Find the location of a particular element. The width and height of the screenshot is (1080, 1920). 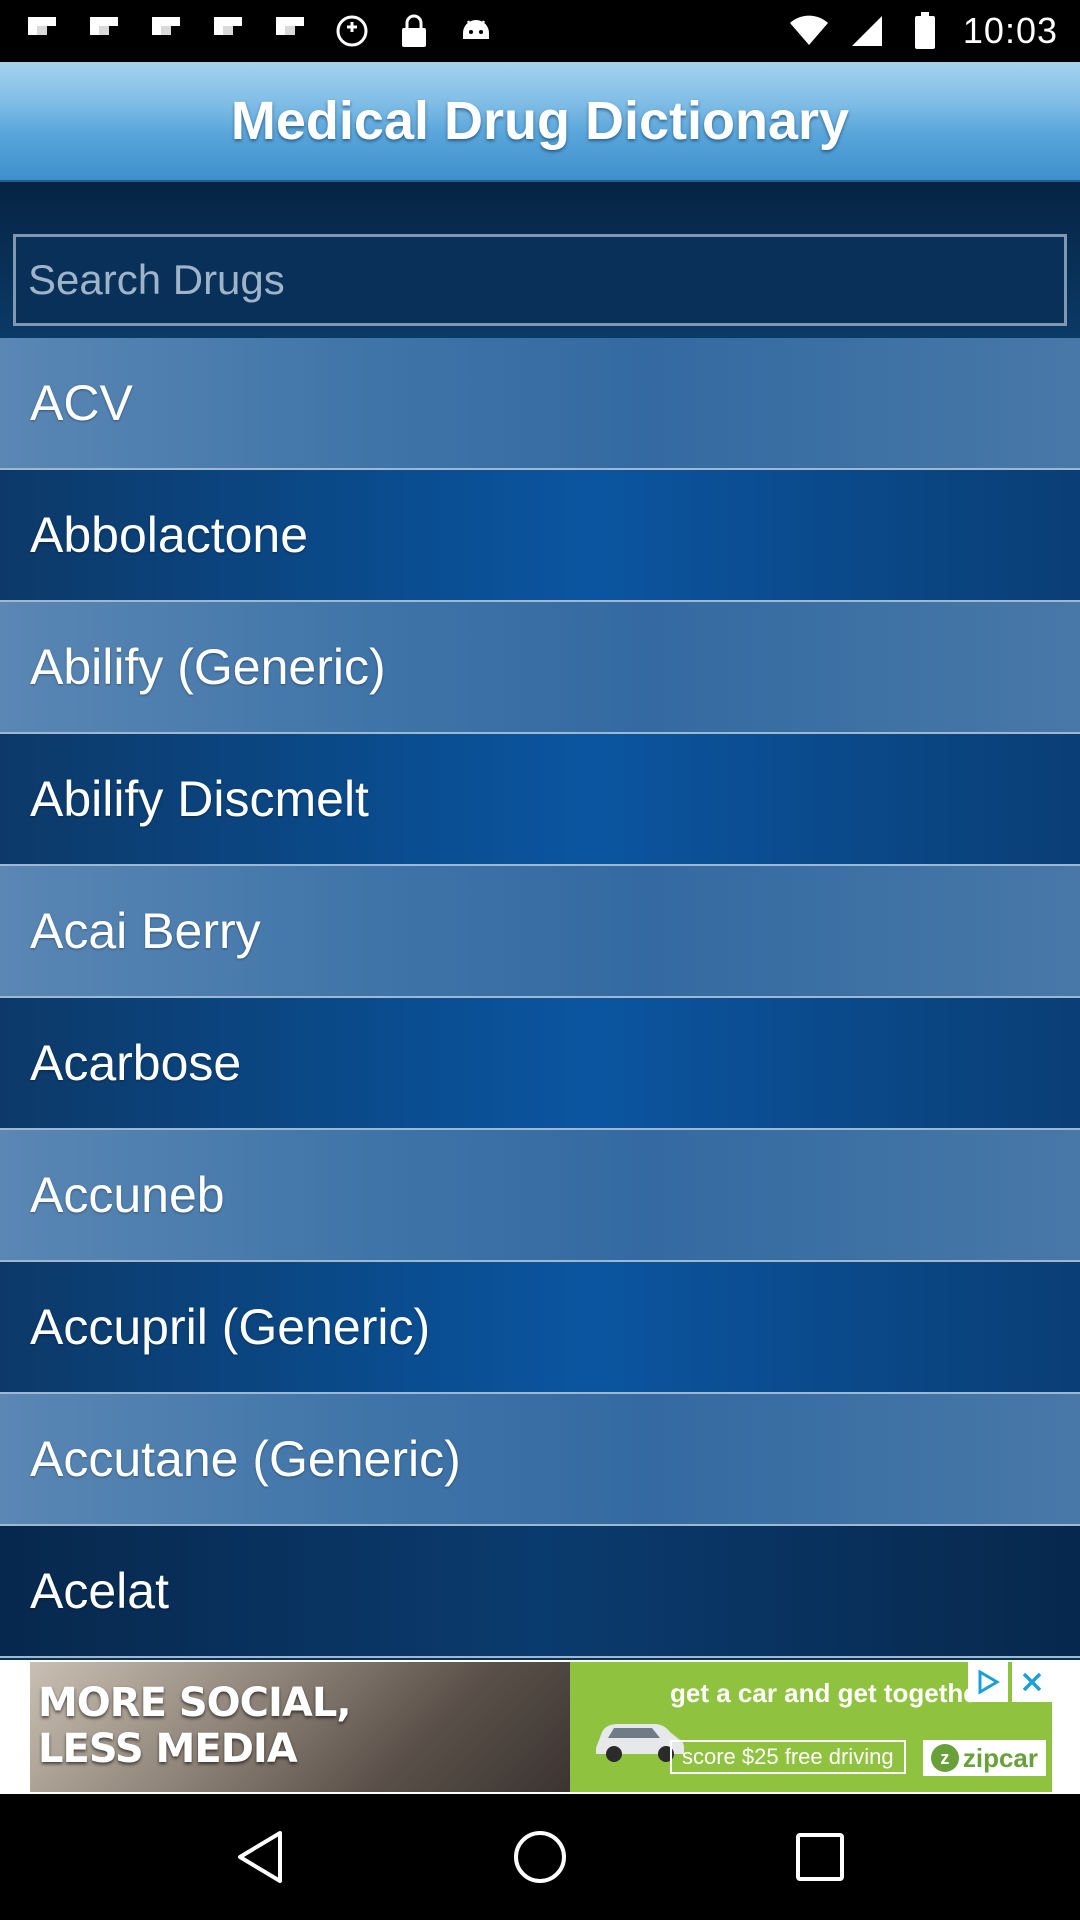

search-area is located at coordinates (540, 260).